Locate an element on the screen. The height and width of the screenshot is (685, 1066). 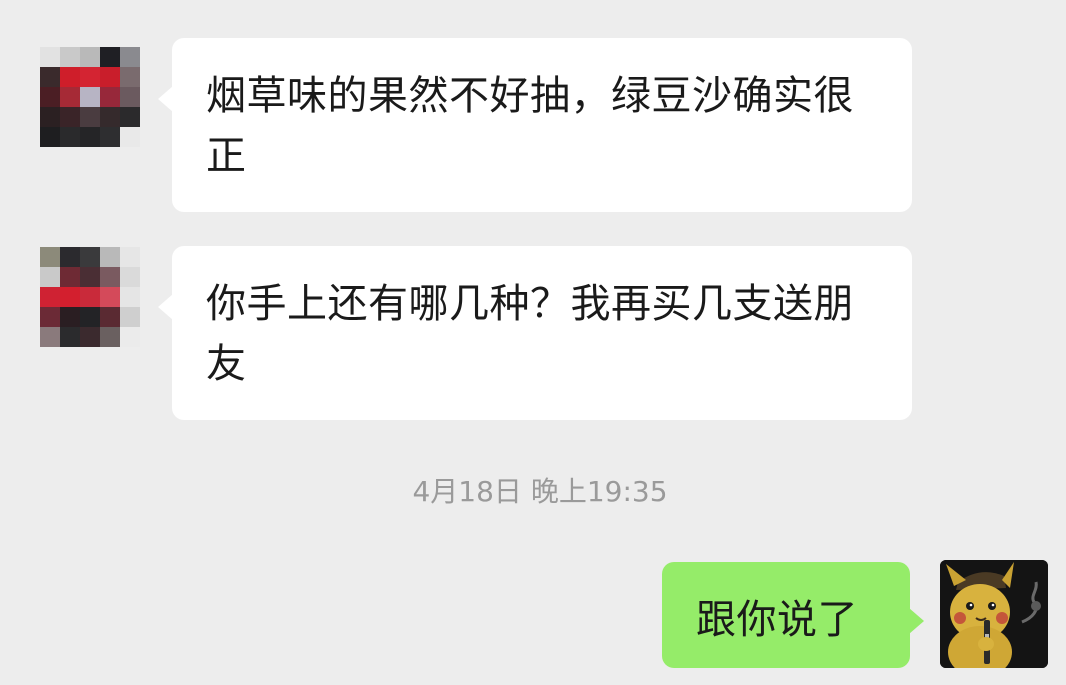
message-bubble-outgoing: 跟你说了 is located at coordinates (793, 615).